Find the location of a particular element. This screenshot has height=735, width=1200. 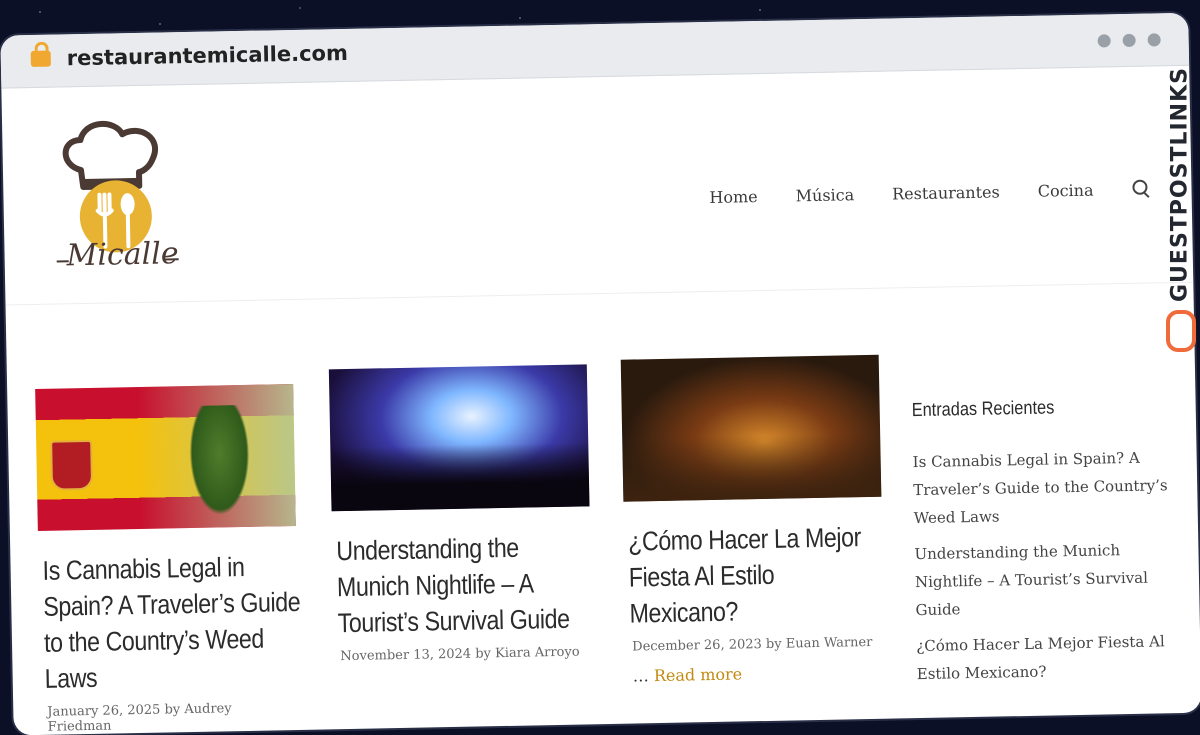

table-shade is located at coordinates (751, 467).